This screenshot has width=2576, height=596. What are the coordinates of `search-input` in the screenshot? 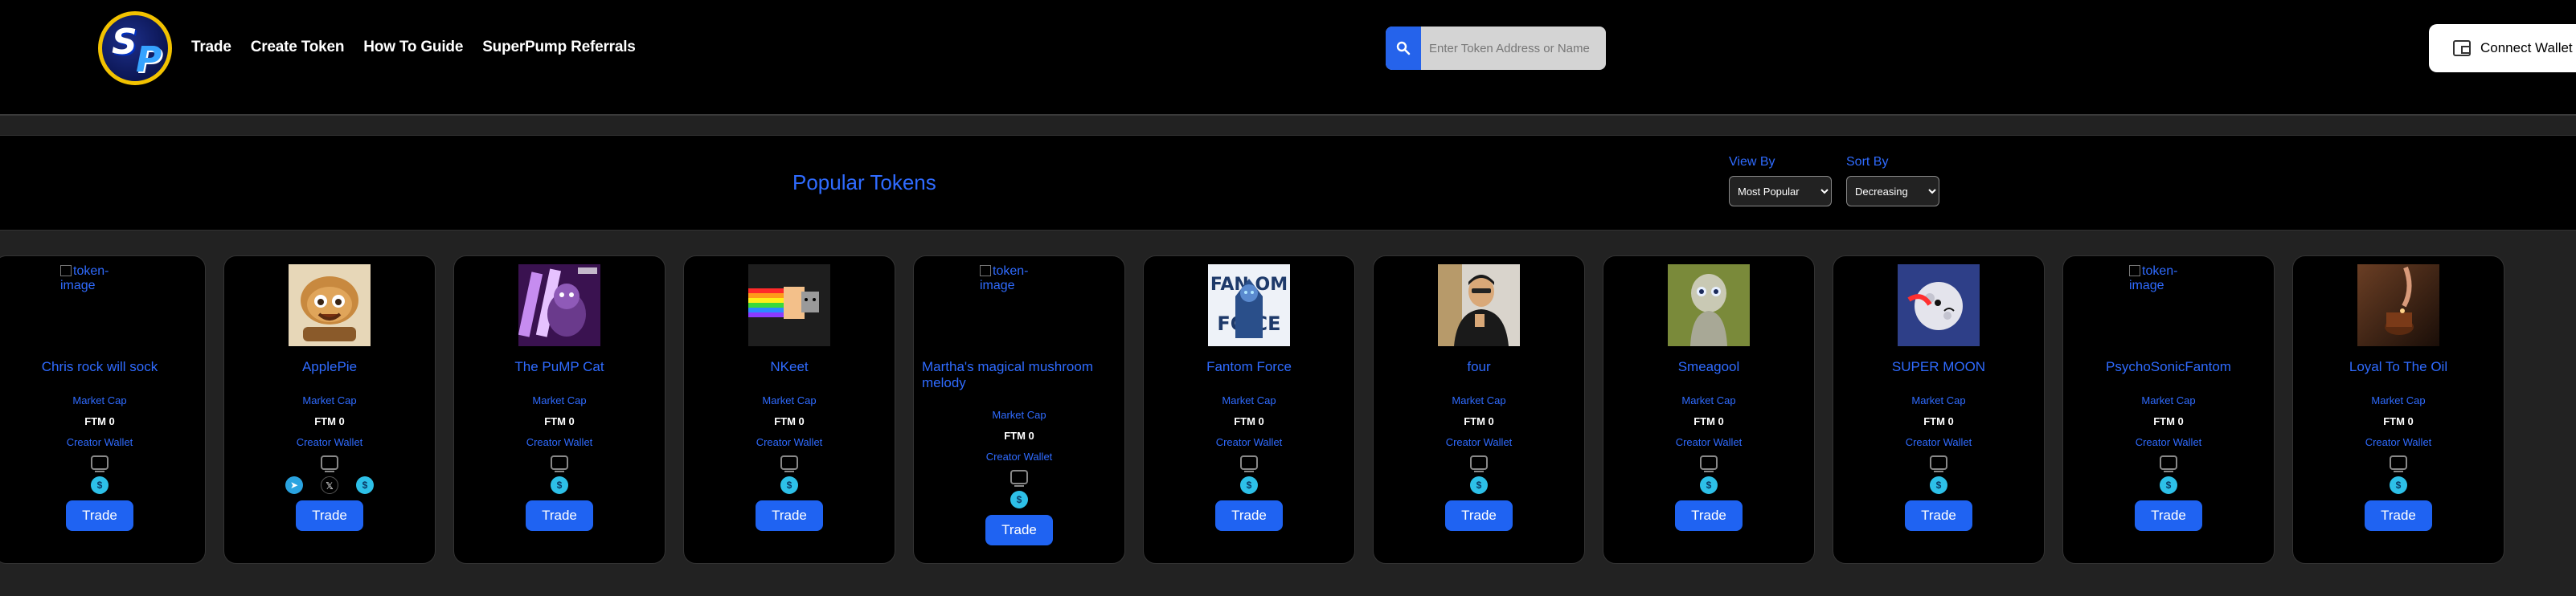 It's located at (1513, 48).